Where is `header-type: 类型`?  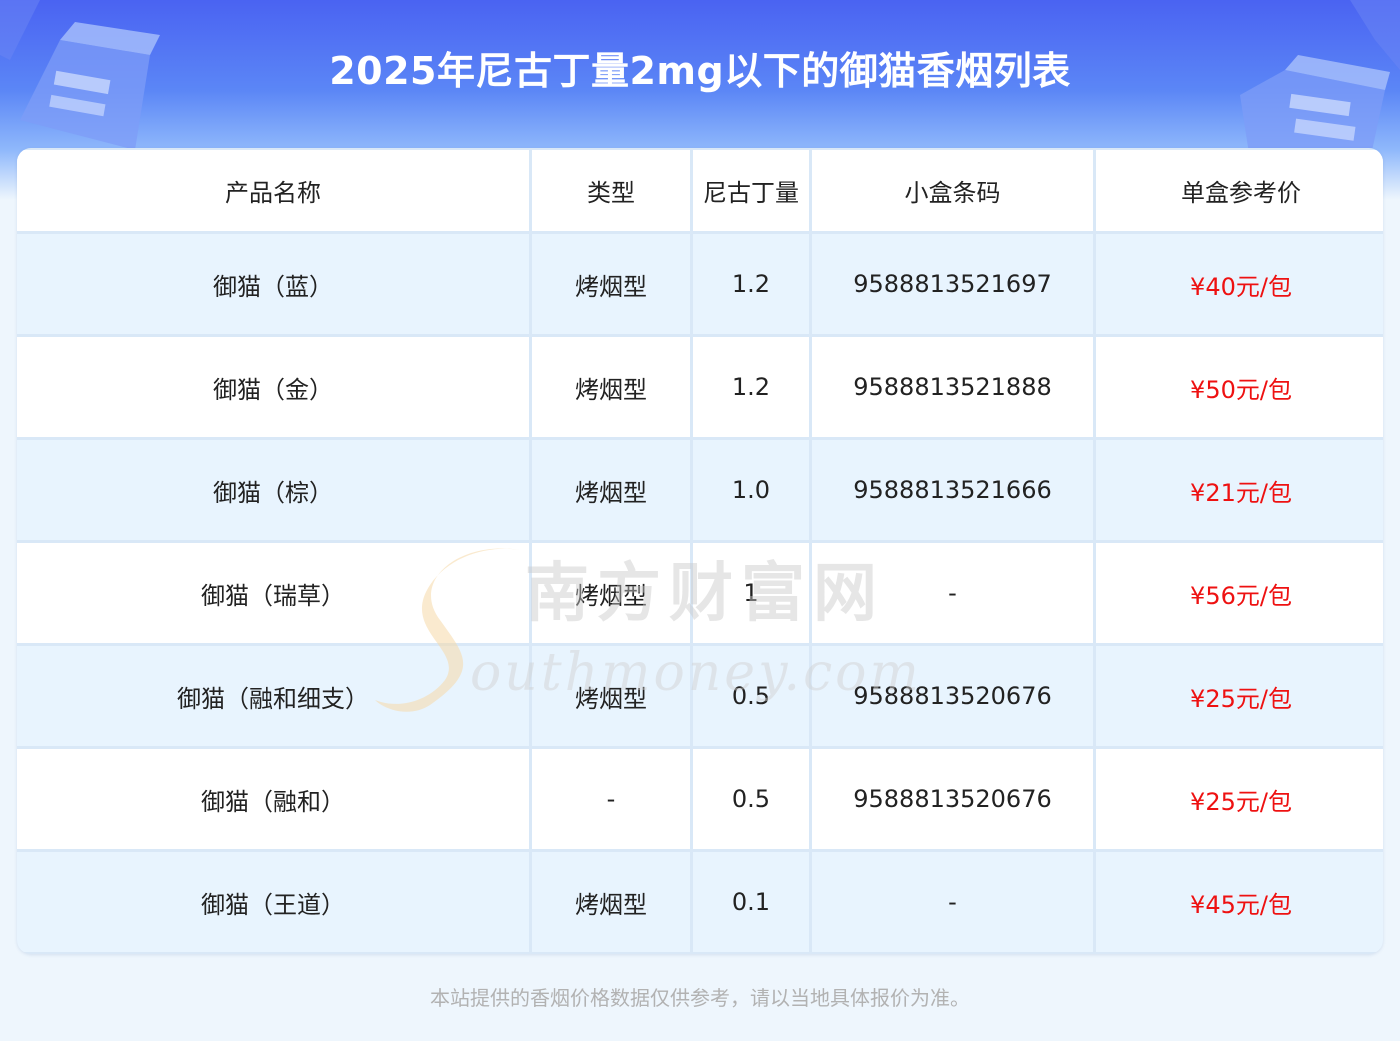
header-type: 类型 is located at coordinates (611, 190).